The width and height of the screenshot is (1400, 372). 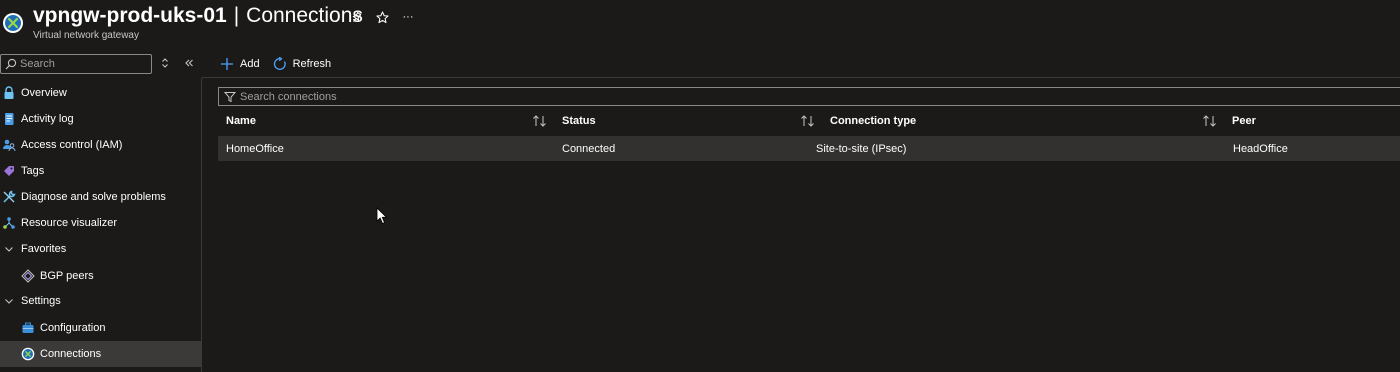 What do you see at coordinates (13, 23) in the screenshot?
I see `vpn-gateway-icon` at bounding box center [13, 23].